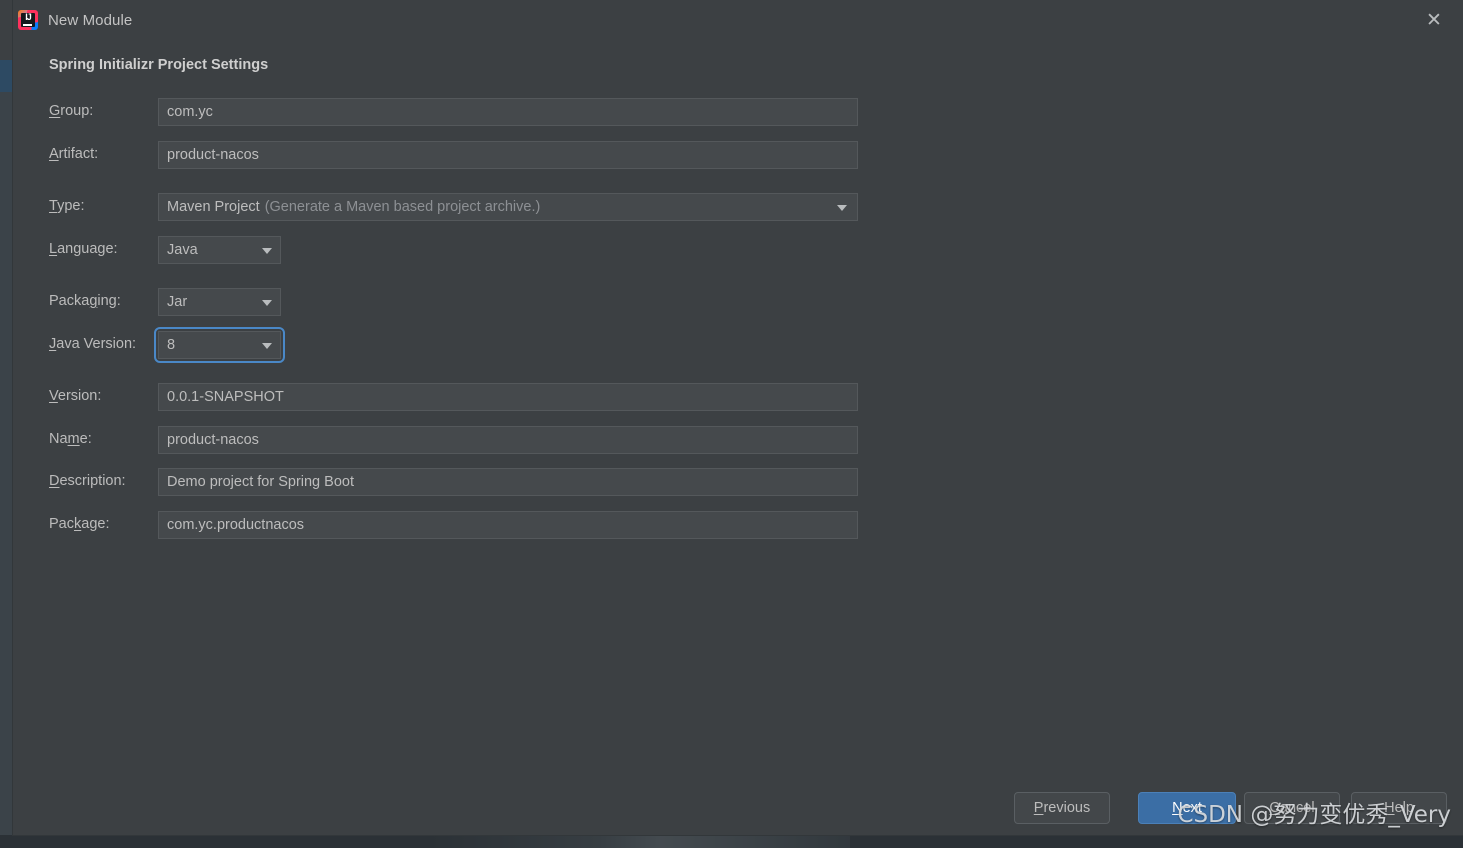  I want to click on field-label: Type:, so click(66, 206).